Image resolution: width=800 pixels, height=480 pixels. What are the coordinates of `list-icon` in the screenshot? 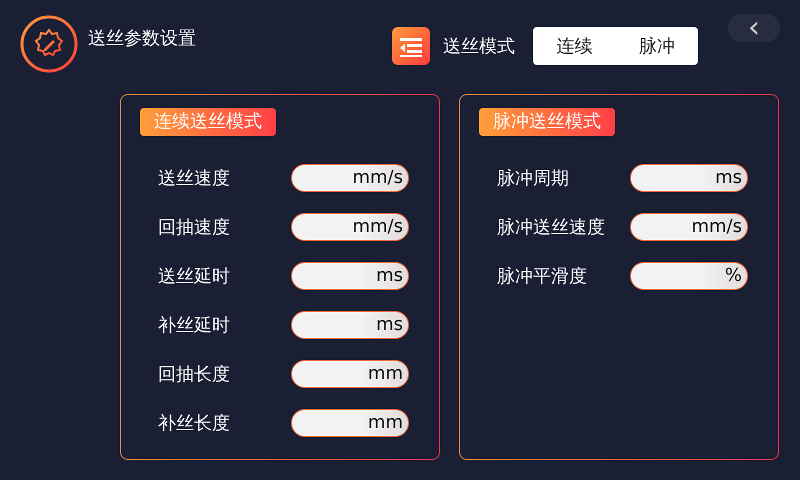 It's located at (411, 46).